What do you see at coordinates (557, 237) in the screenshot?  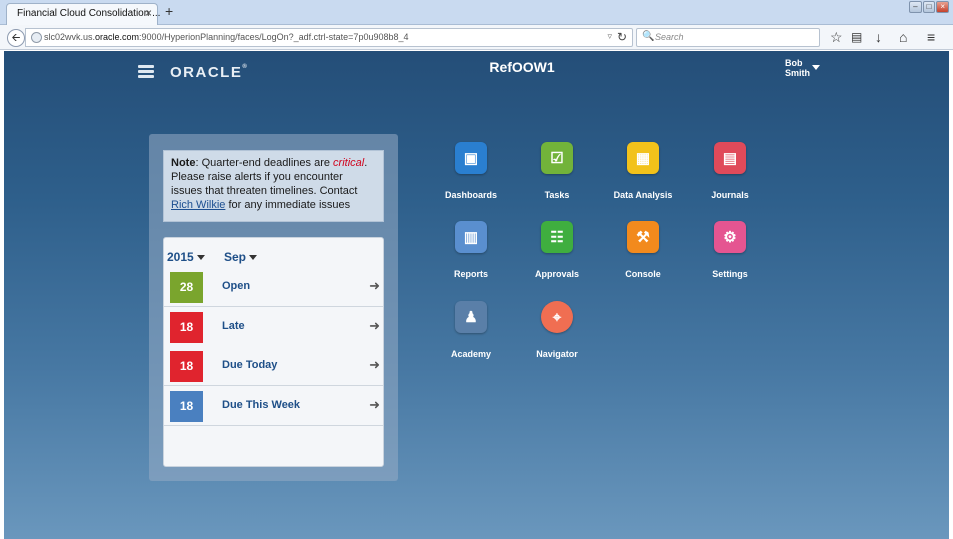 I see `approvals-icon: ☷` at bounding box center [557, 237].